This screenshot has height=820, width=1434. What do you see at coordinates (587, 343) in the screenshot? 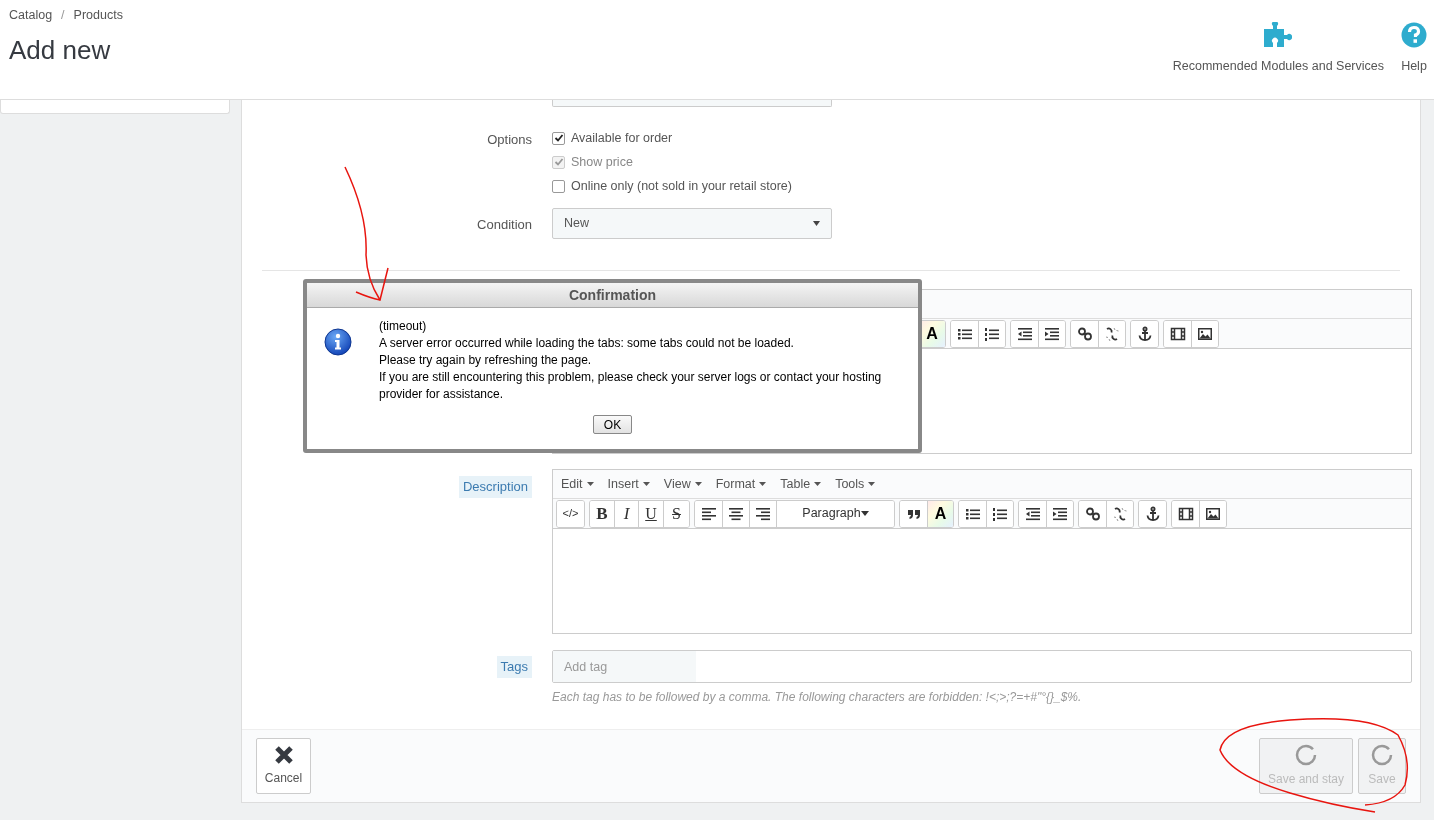
I see `message-text: A server error occurred while loading the tabs: some tabs could not be loaded.` at bounding box center [587, 343].